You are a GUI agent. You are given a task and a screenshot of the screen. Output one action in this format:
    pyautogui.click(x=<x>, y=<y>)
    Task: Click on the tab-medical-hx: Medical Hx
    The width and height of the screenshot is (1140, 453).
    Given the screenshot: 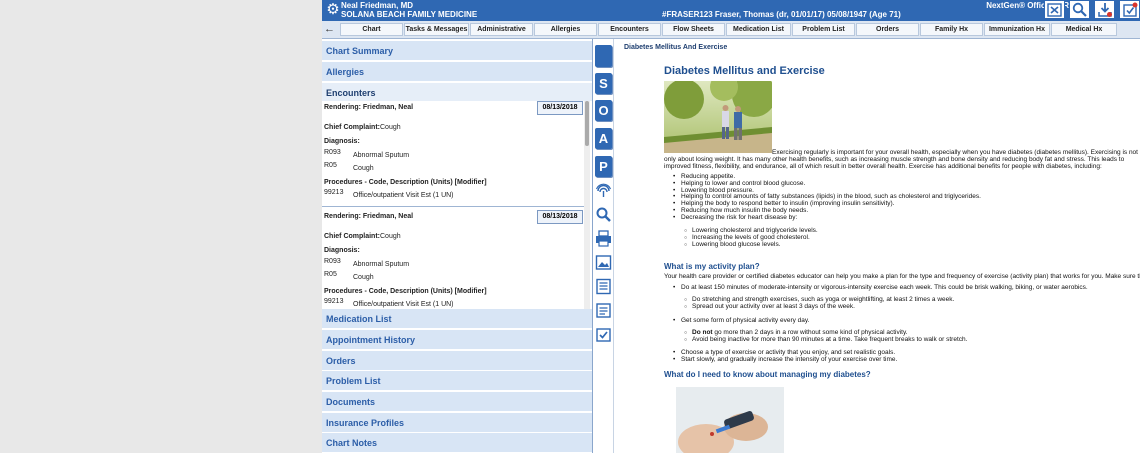 What is the action you would take?
    pyautogui.click(x=1084, y=29)
    